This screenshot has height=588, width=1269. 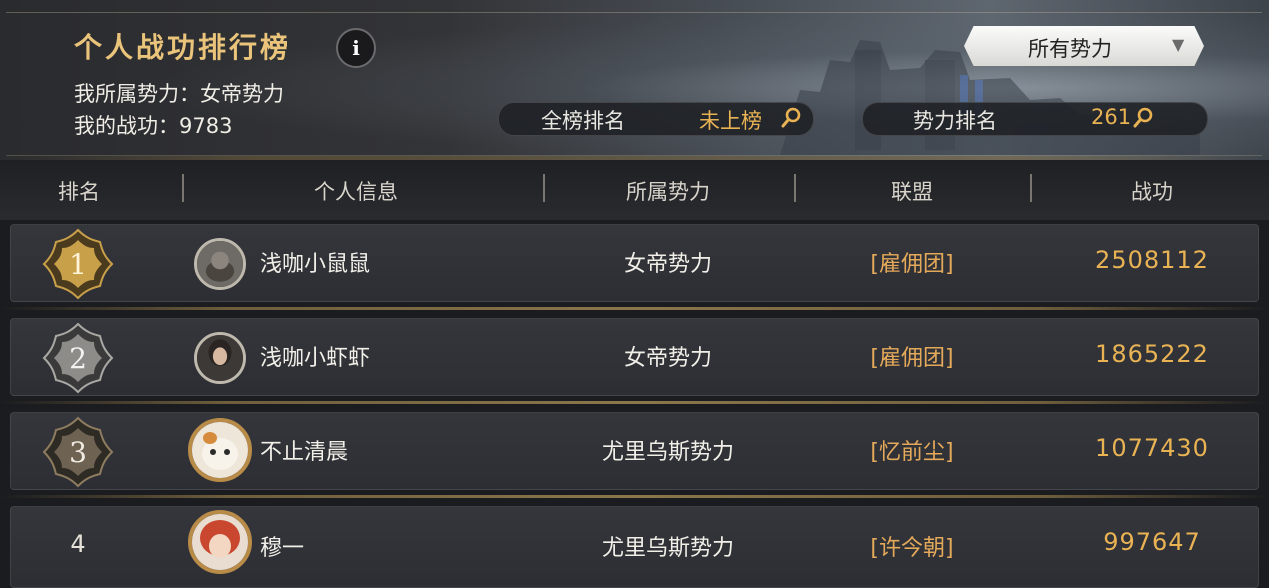 I want to click on my-faction-text: 我所属势力：女帝势力, so click(x=179, y=94).